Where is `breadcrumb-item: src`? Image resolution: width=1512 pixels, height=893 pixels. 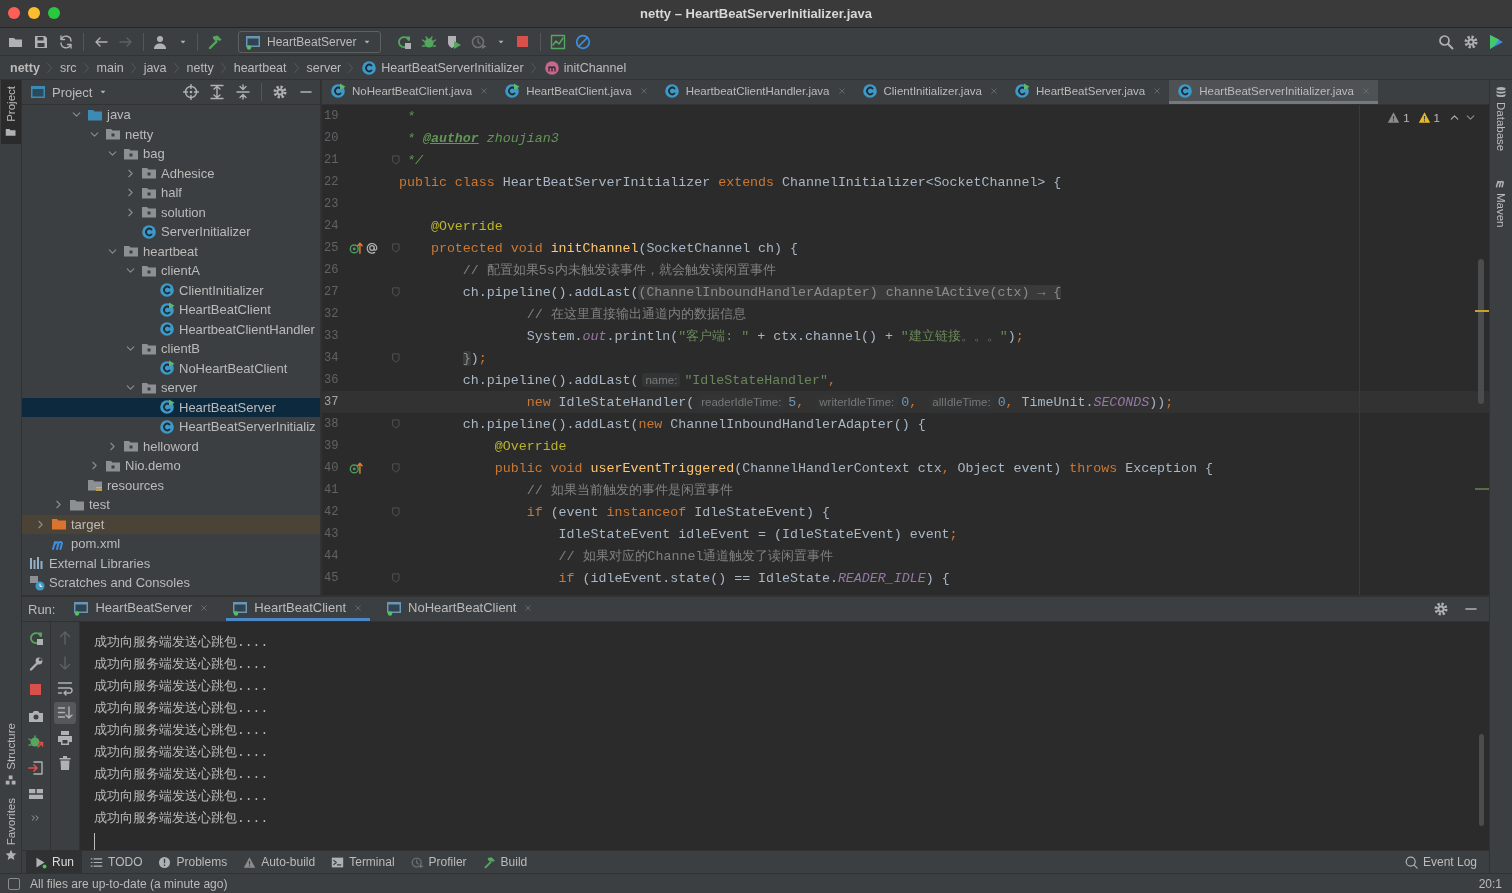
breadcrumb-item: src is located at coordinates (68, 67).